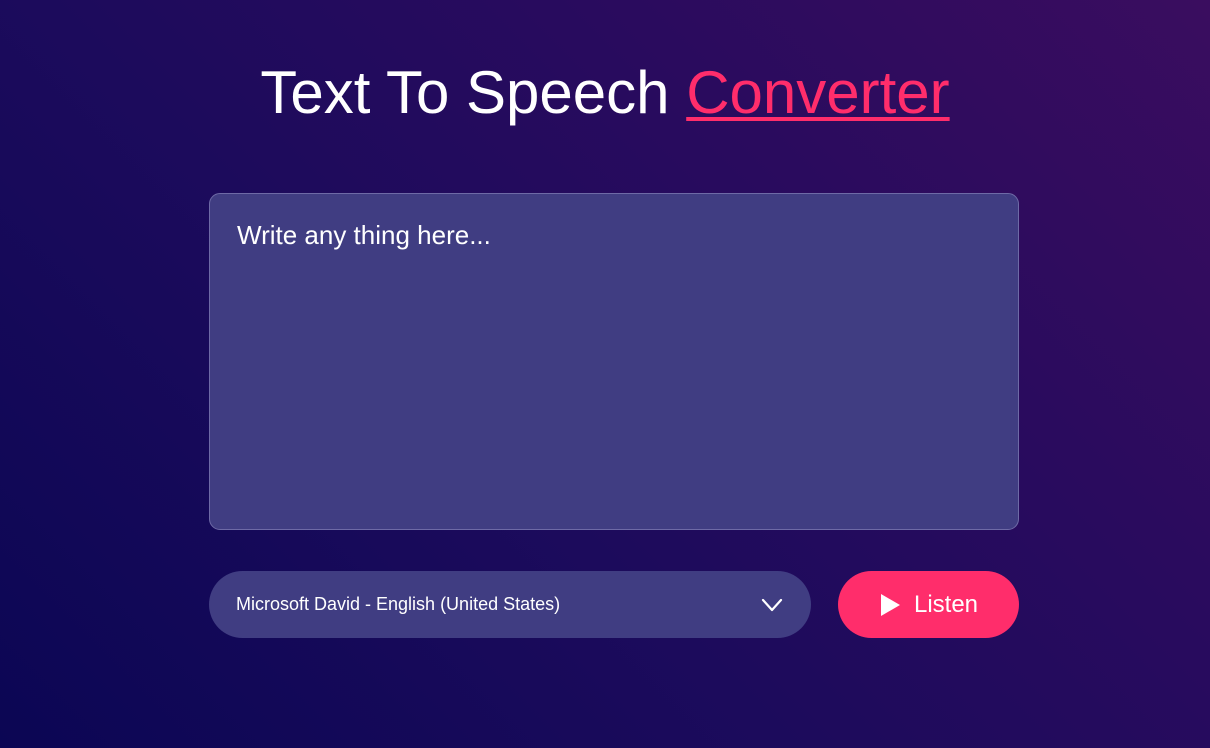  Describe the element at coordinates (817, 92) in the screenshot. I see `page-title-accent: Converter` at that location.